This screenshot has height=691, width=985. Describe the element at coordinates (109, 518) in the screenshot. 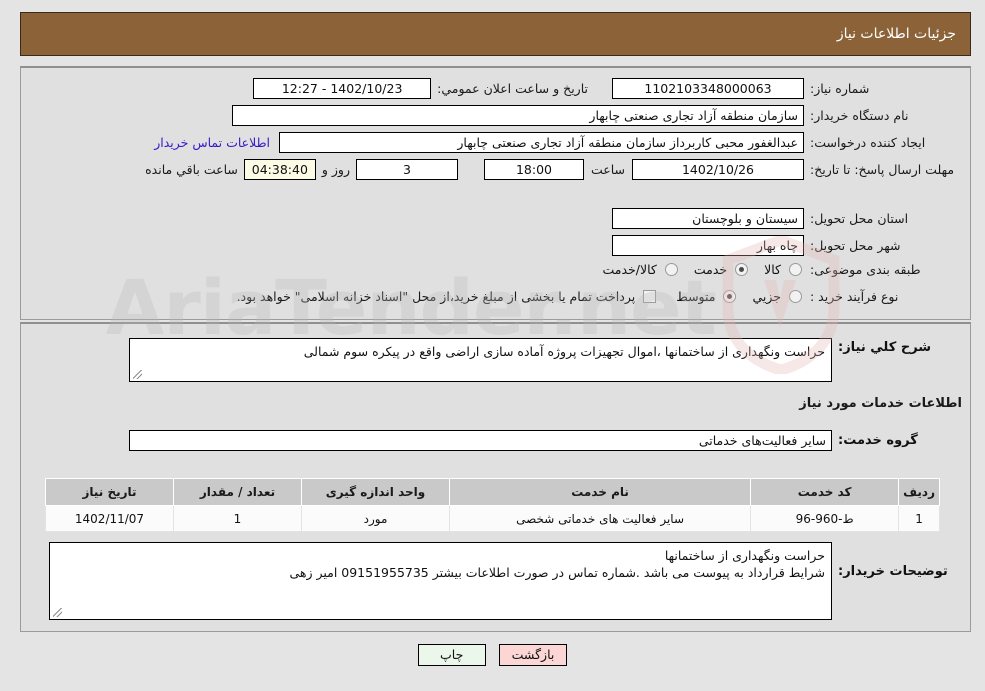

I see `td-need-date: 1402/11/07` at that location.